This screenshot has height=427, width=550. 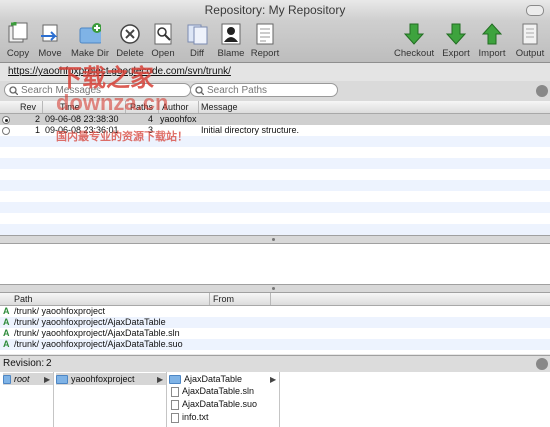 What do you see at coordinates (275, 299) in the screenshot?
I see `paths-table-header: Path From` at bounding box center [275, 299].